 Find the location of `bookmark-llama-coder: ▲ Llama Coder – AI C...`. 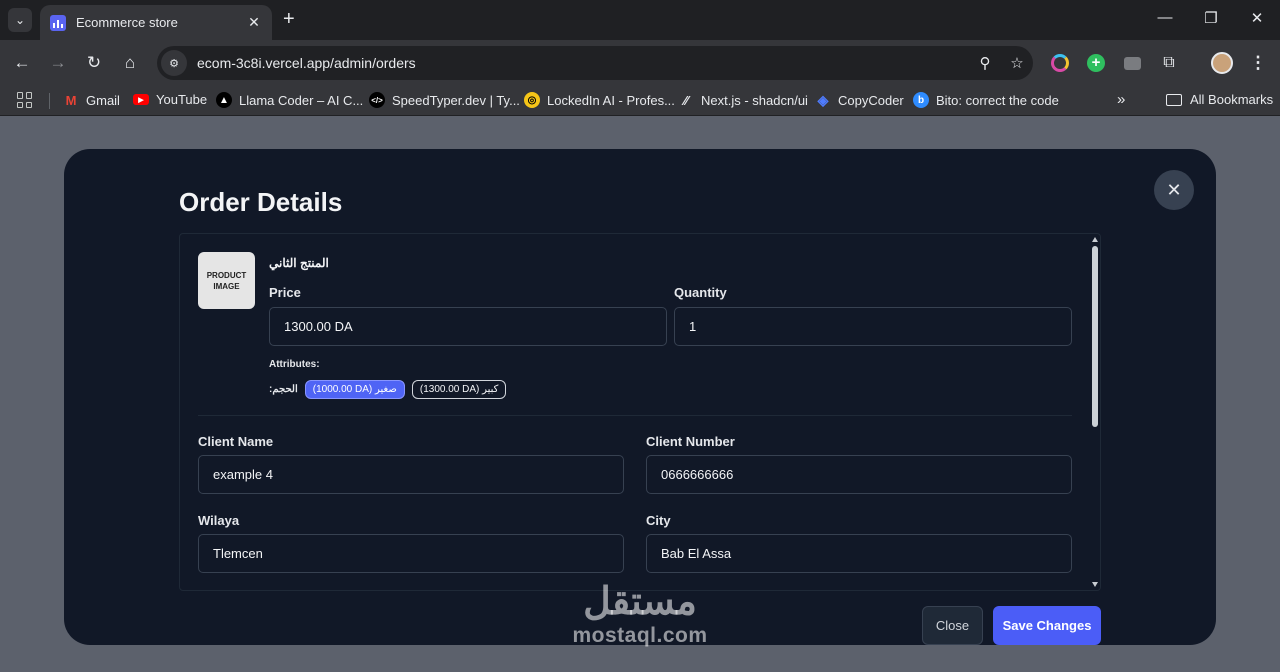

bookmark-llama-coder: ▲ Llama Coder – AI C... is located at coordinates (289, 100).